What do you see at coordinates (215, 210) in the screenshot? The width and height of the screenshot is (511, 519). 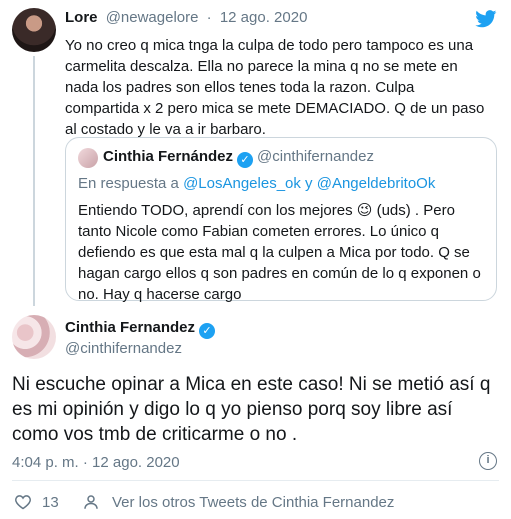 I see `quote-text-before: Entiendo TODO, aprendí con los mejores` at bounding box center [215, 210].